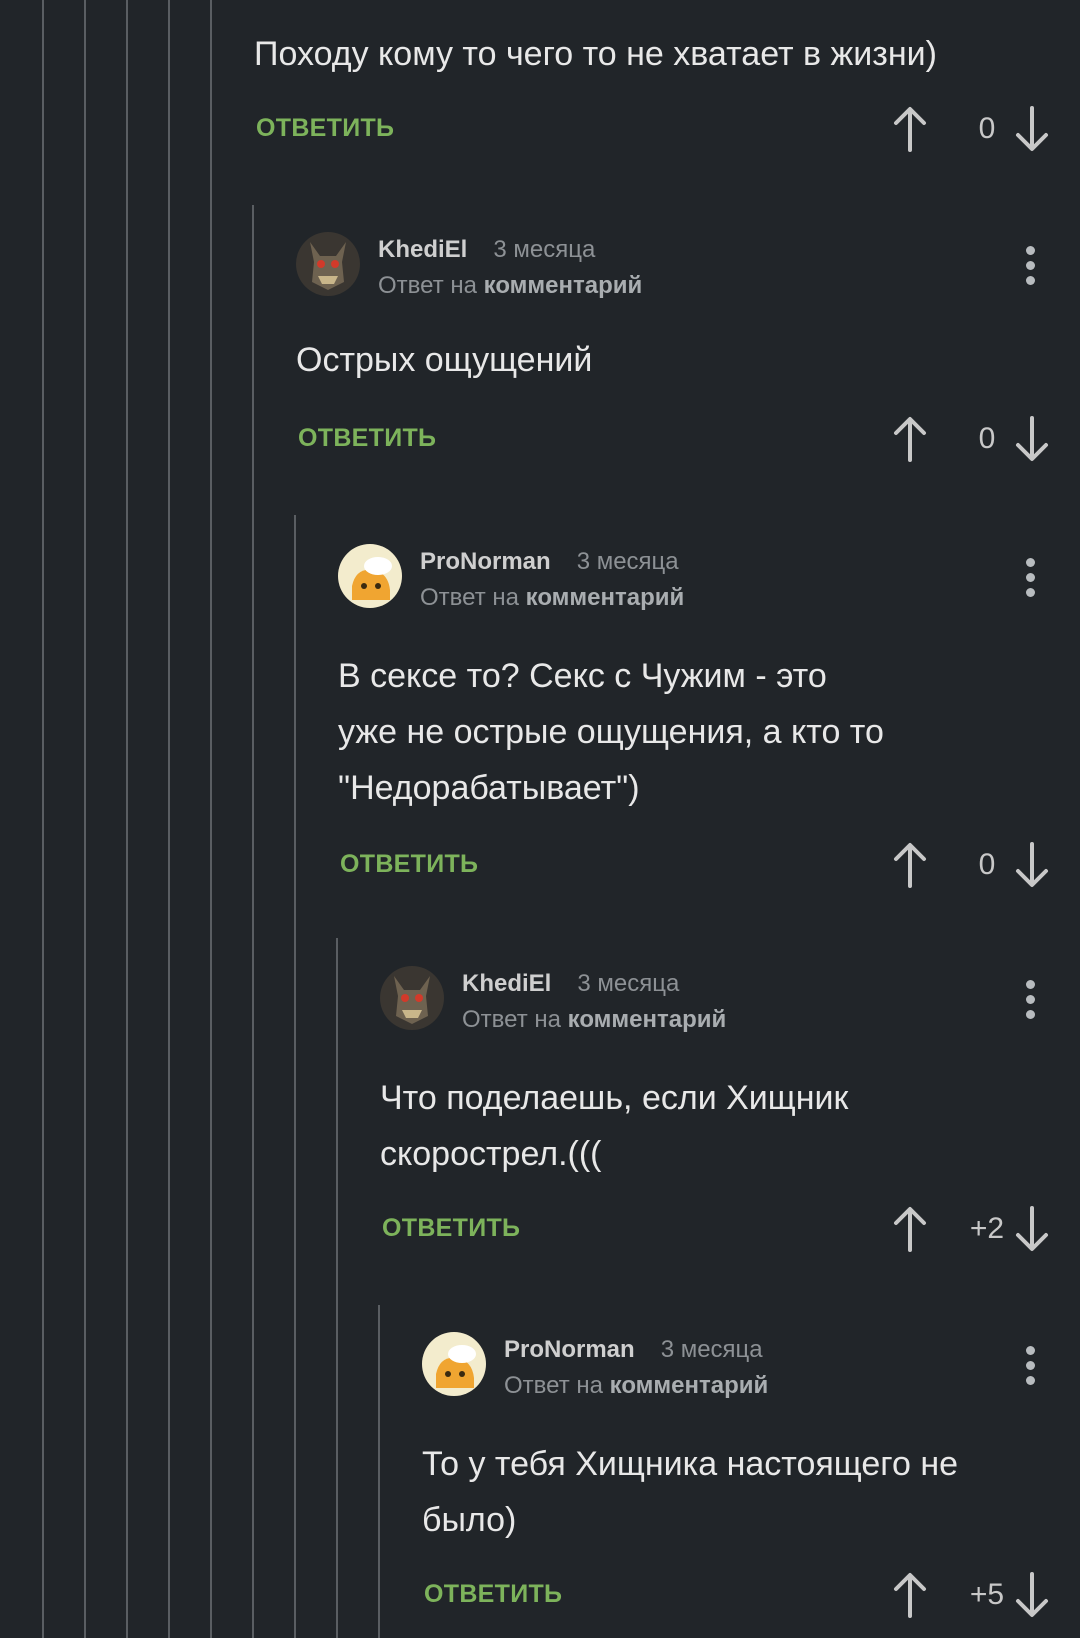 Image resolution: width=1080 pixels, height=1638 pixels. I want to click on comment-text-line: То у тебя Хищника настоящего не, so click(690, 1464).